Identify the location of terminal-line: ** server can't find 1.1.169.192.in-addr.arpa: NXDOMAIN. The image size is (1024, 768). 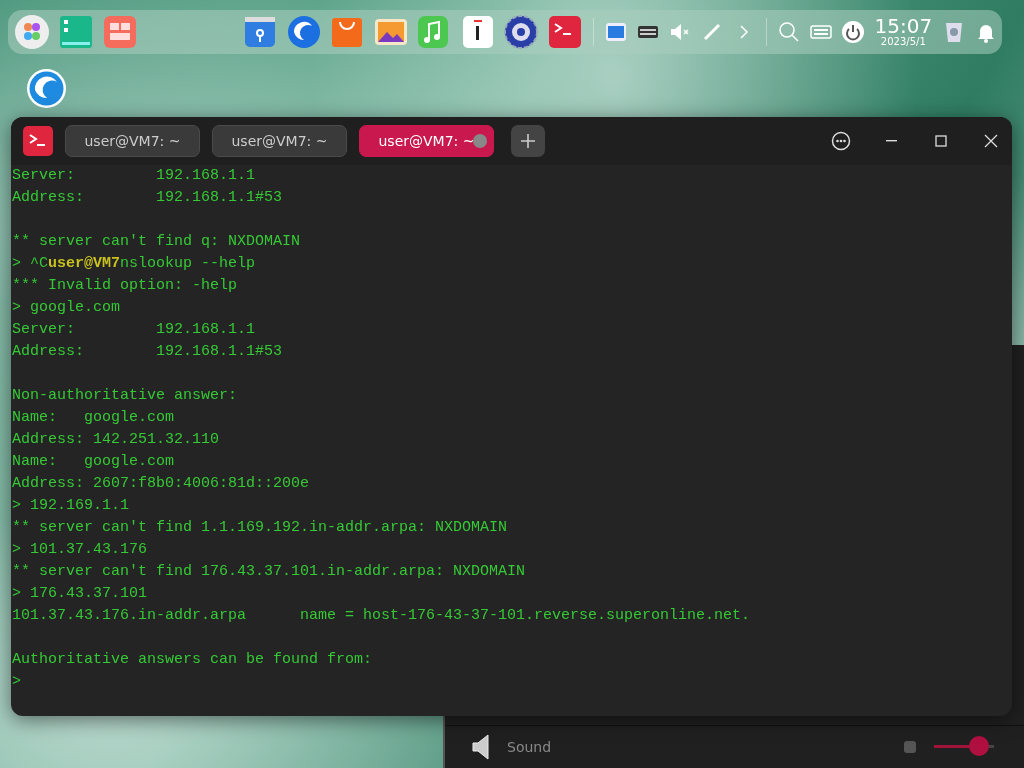
(260, 528).